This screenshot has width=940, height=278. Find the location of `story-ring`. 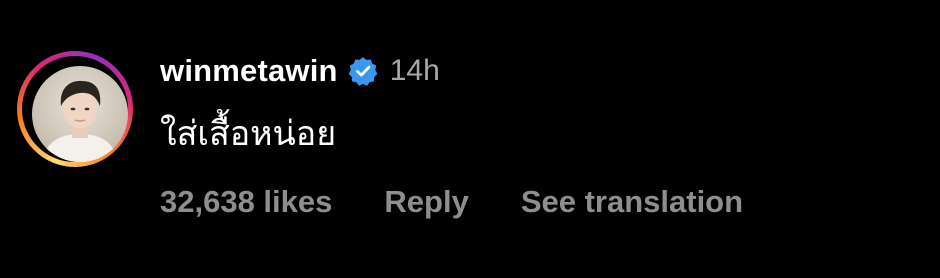

story-ring is located at coordinates (75, 109).